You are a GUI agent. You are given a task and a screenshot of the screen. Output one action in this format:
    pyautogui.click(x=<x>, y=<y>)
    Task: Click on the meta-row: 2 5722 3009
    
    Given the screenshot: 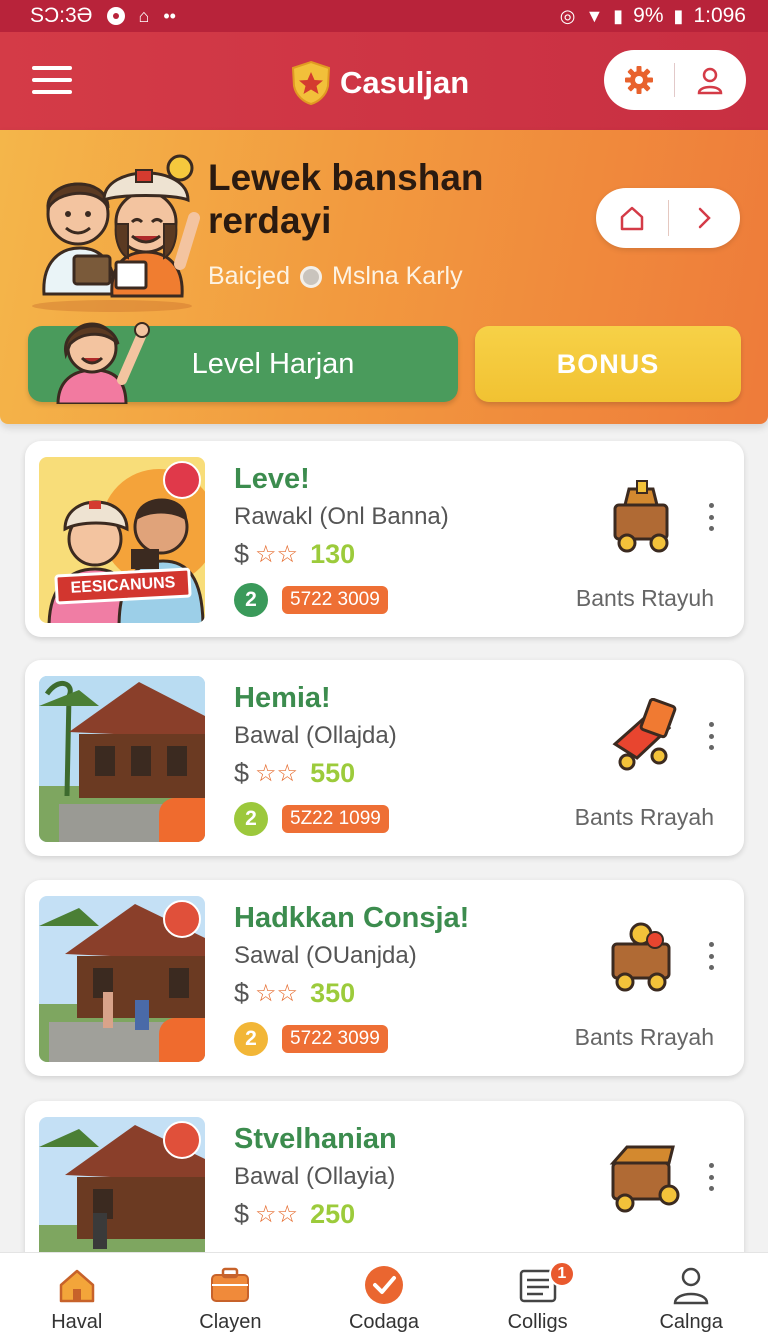 What is the action you would take?
    pyautogui.click(x=311, y=600)
    